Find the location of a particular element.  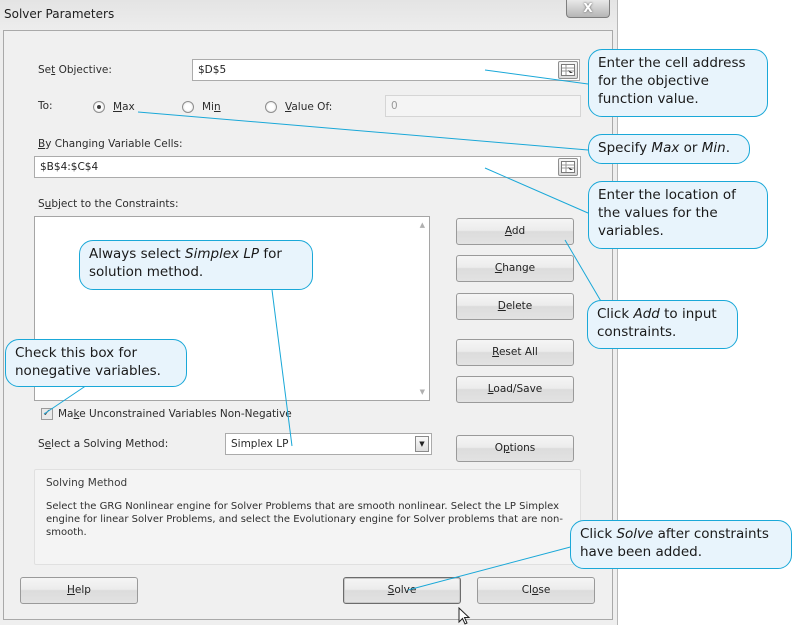

description-title: Solving Method is located at coordinates (87, 483).